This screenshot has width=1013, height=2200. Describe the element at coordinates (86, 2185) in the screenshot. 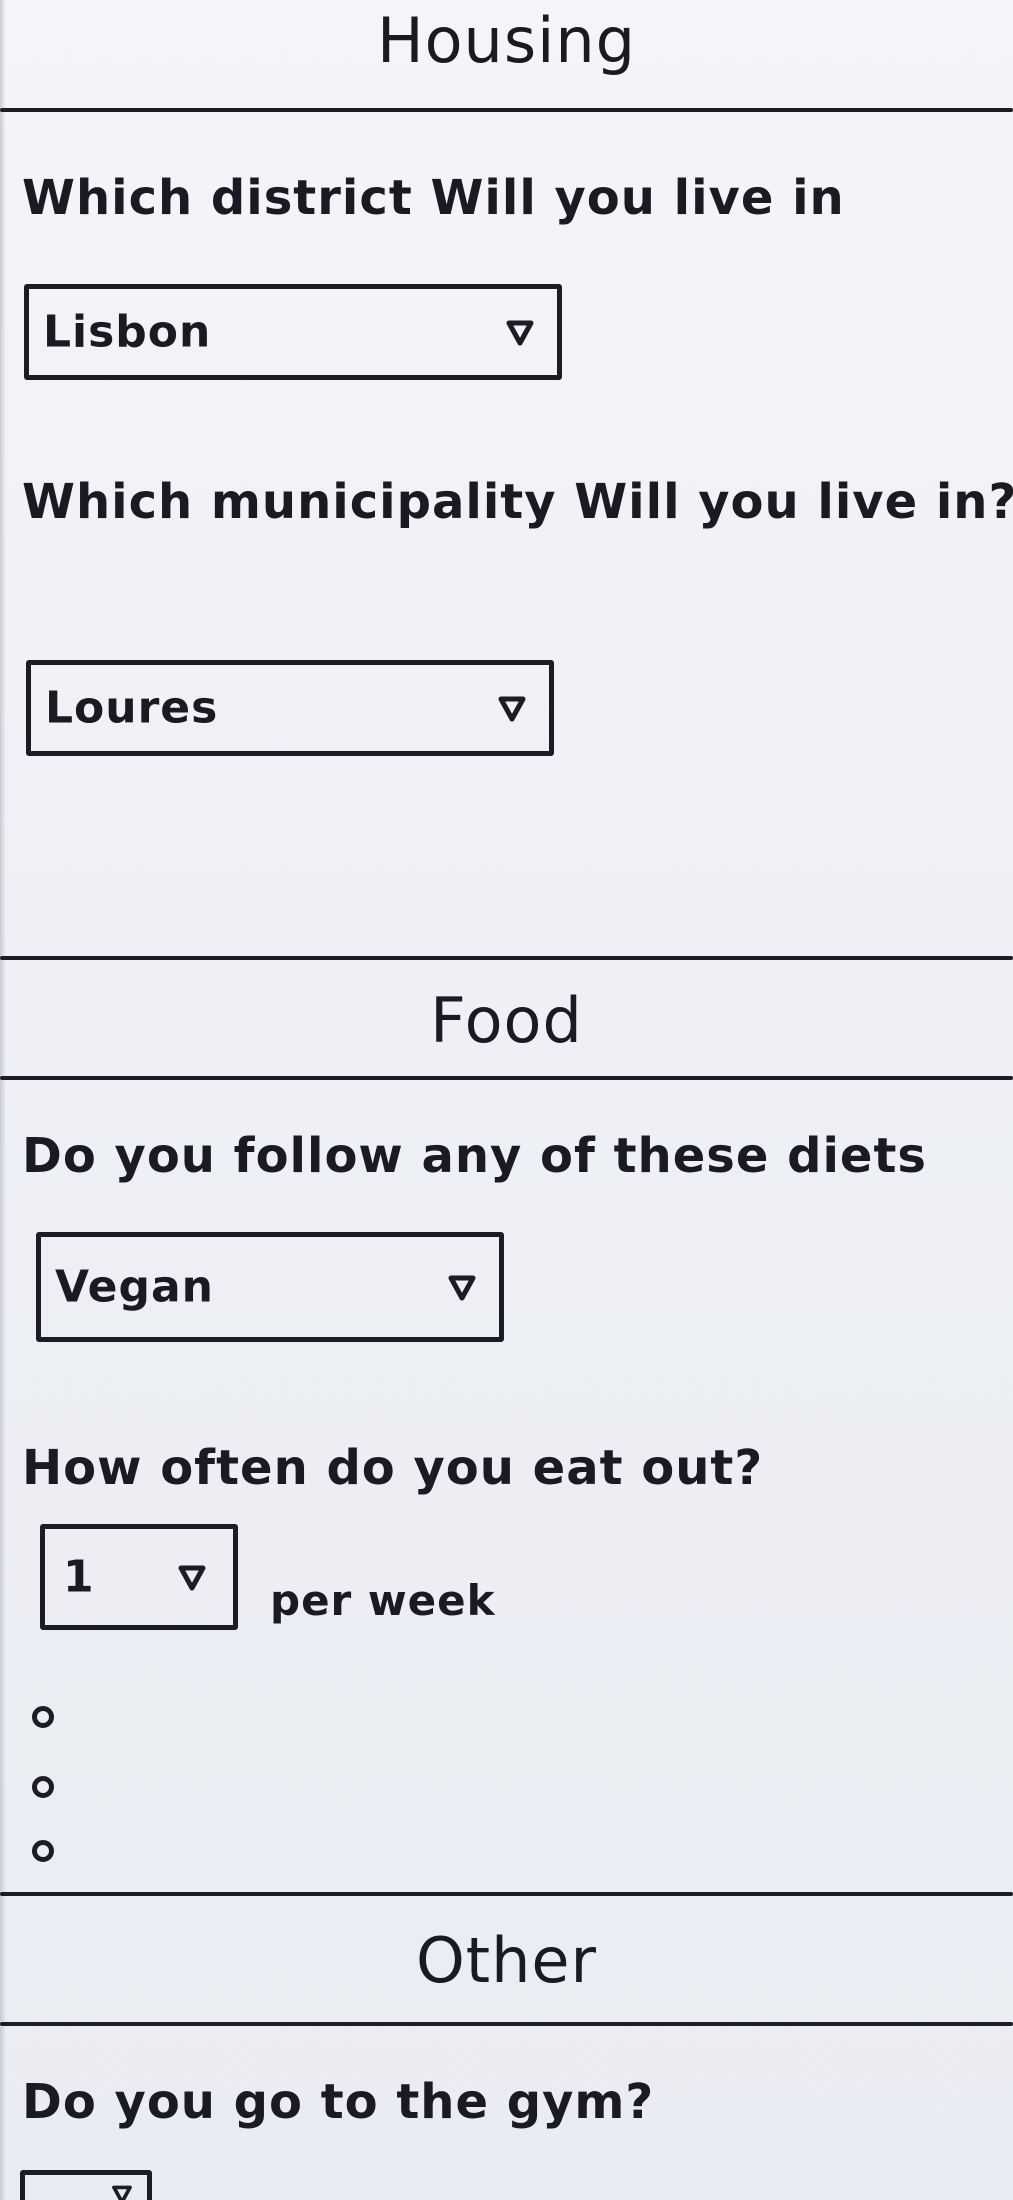

I see `gym-select` at that location.